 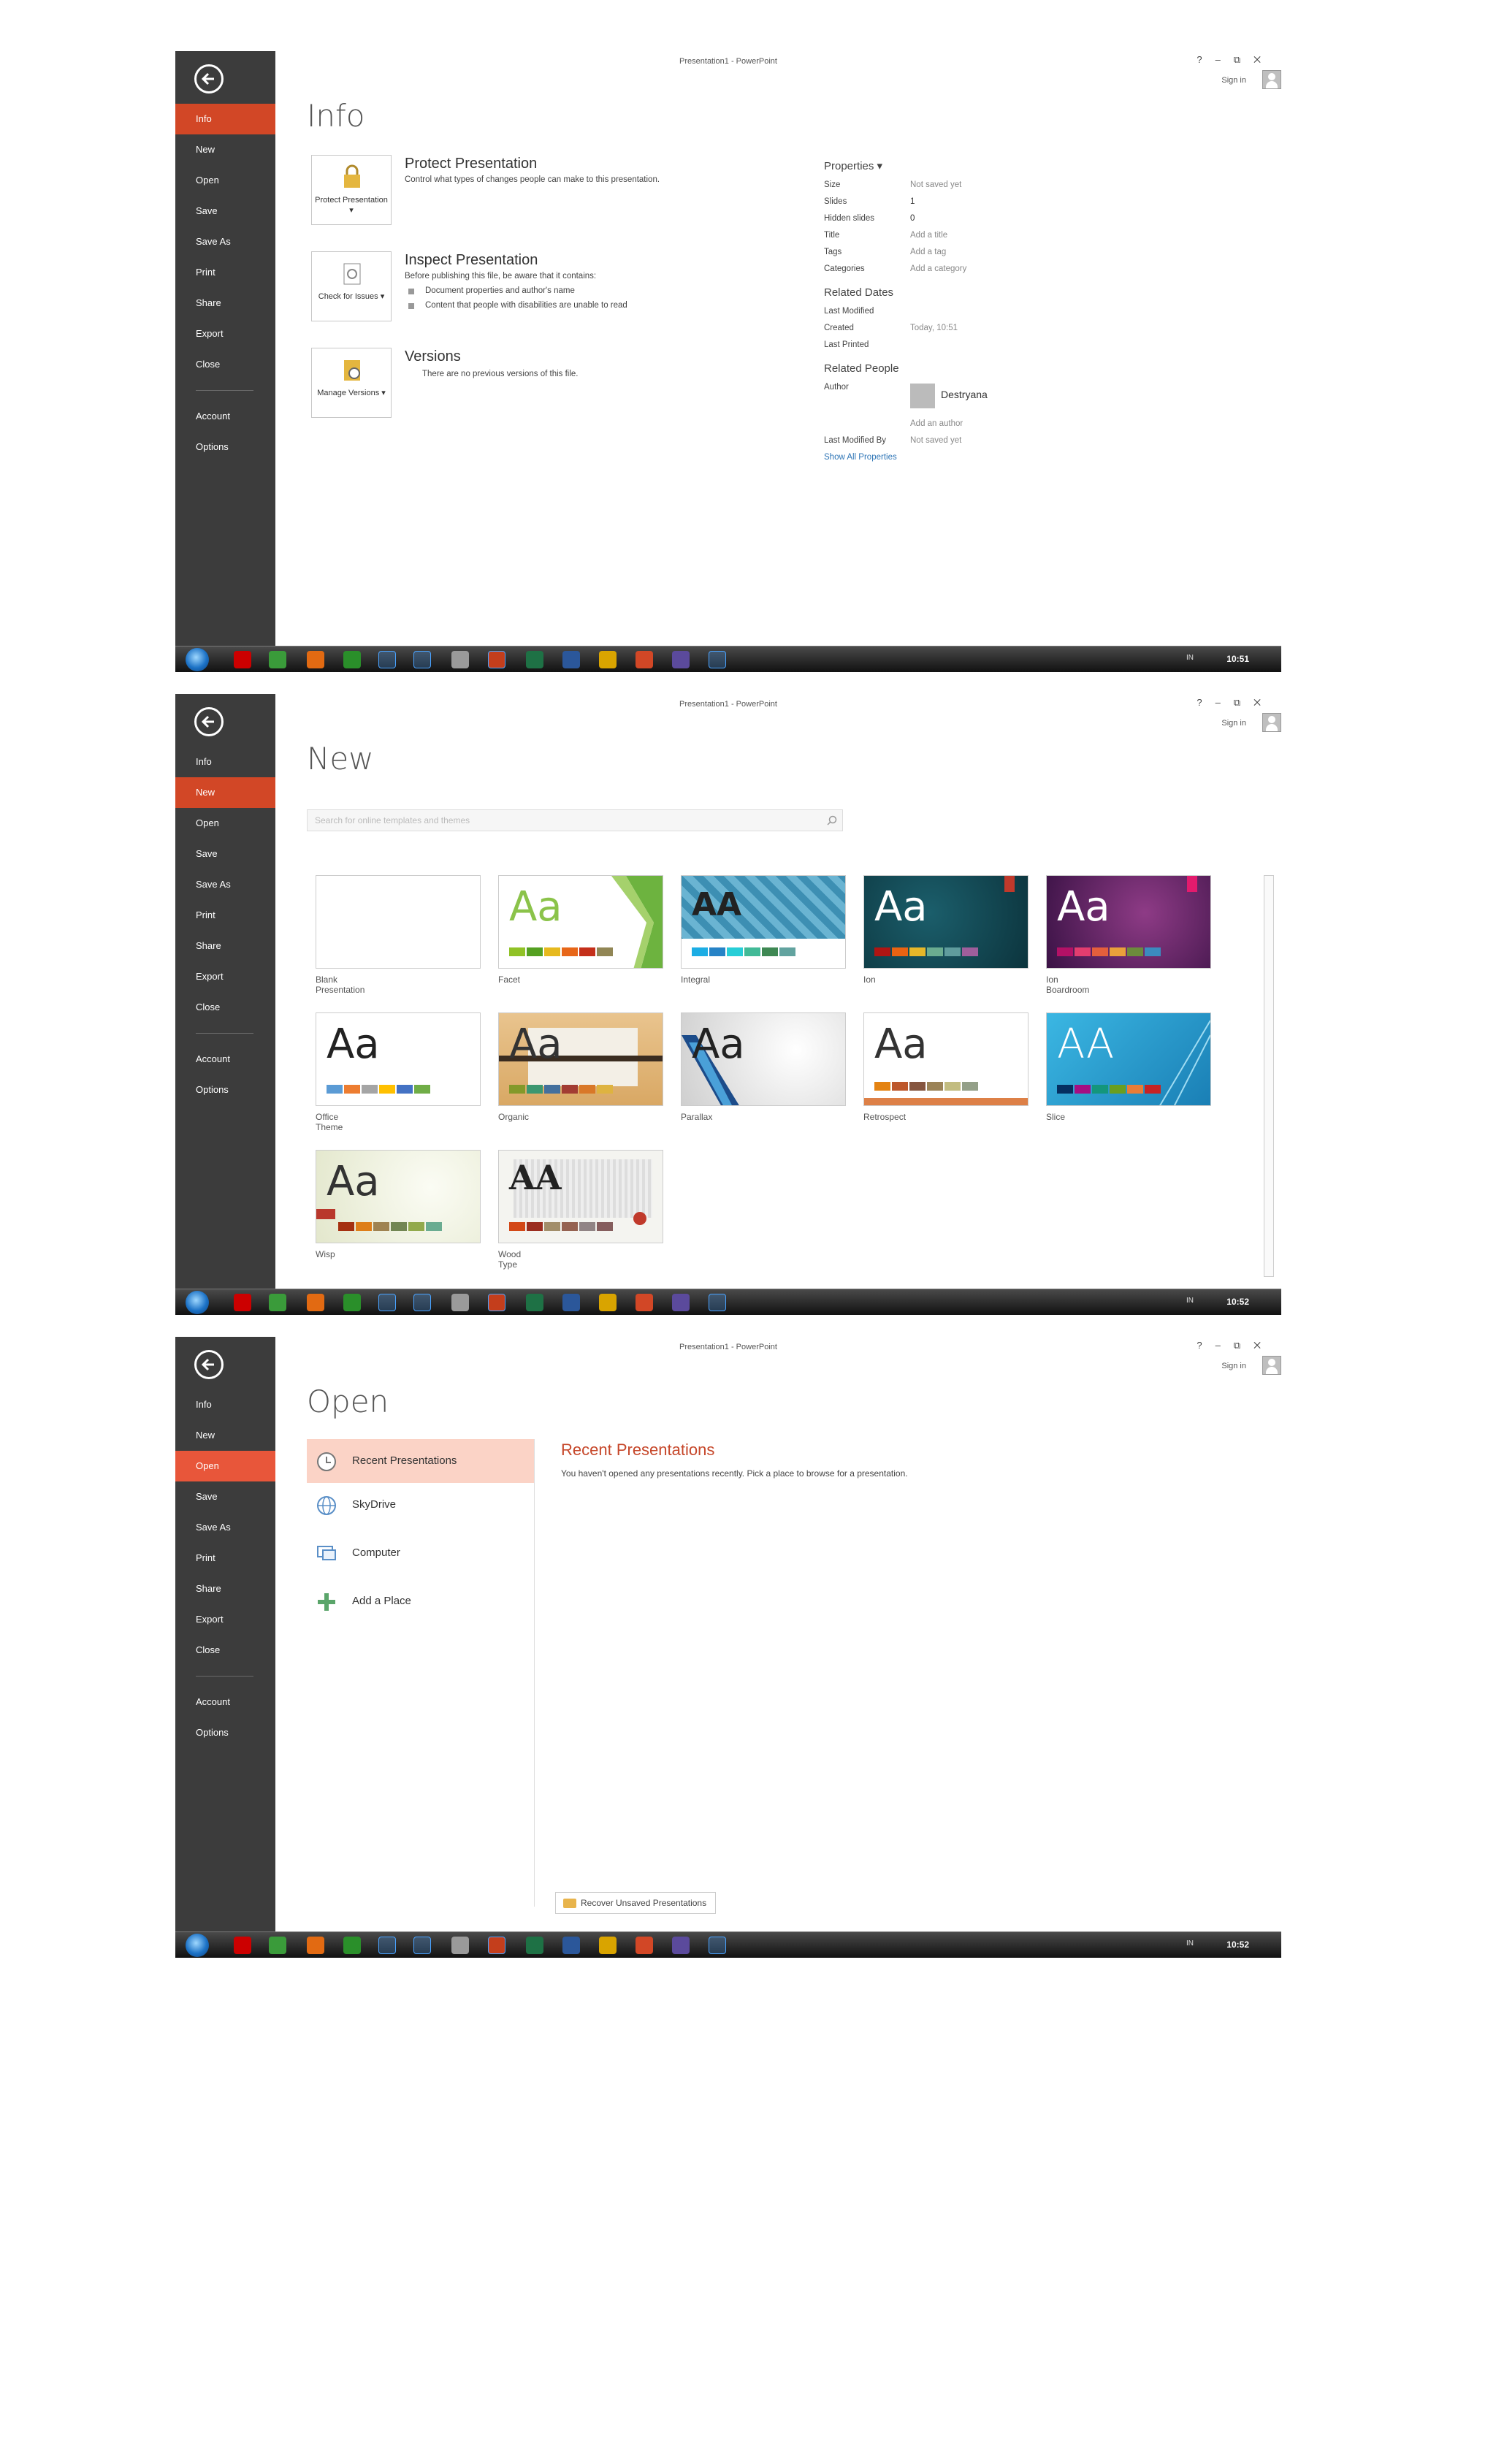 I want to click on place-computer: Computer, so click(x=420, y=1555).